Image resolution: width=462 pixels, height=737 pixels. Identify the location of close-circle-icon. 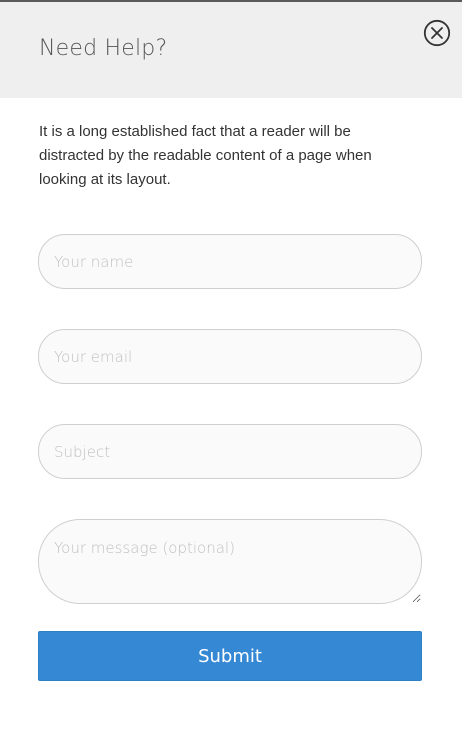
(437, 33).